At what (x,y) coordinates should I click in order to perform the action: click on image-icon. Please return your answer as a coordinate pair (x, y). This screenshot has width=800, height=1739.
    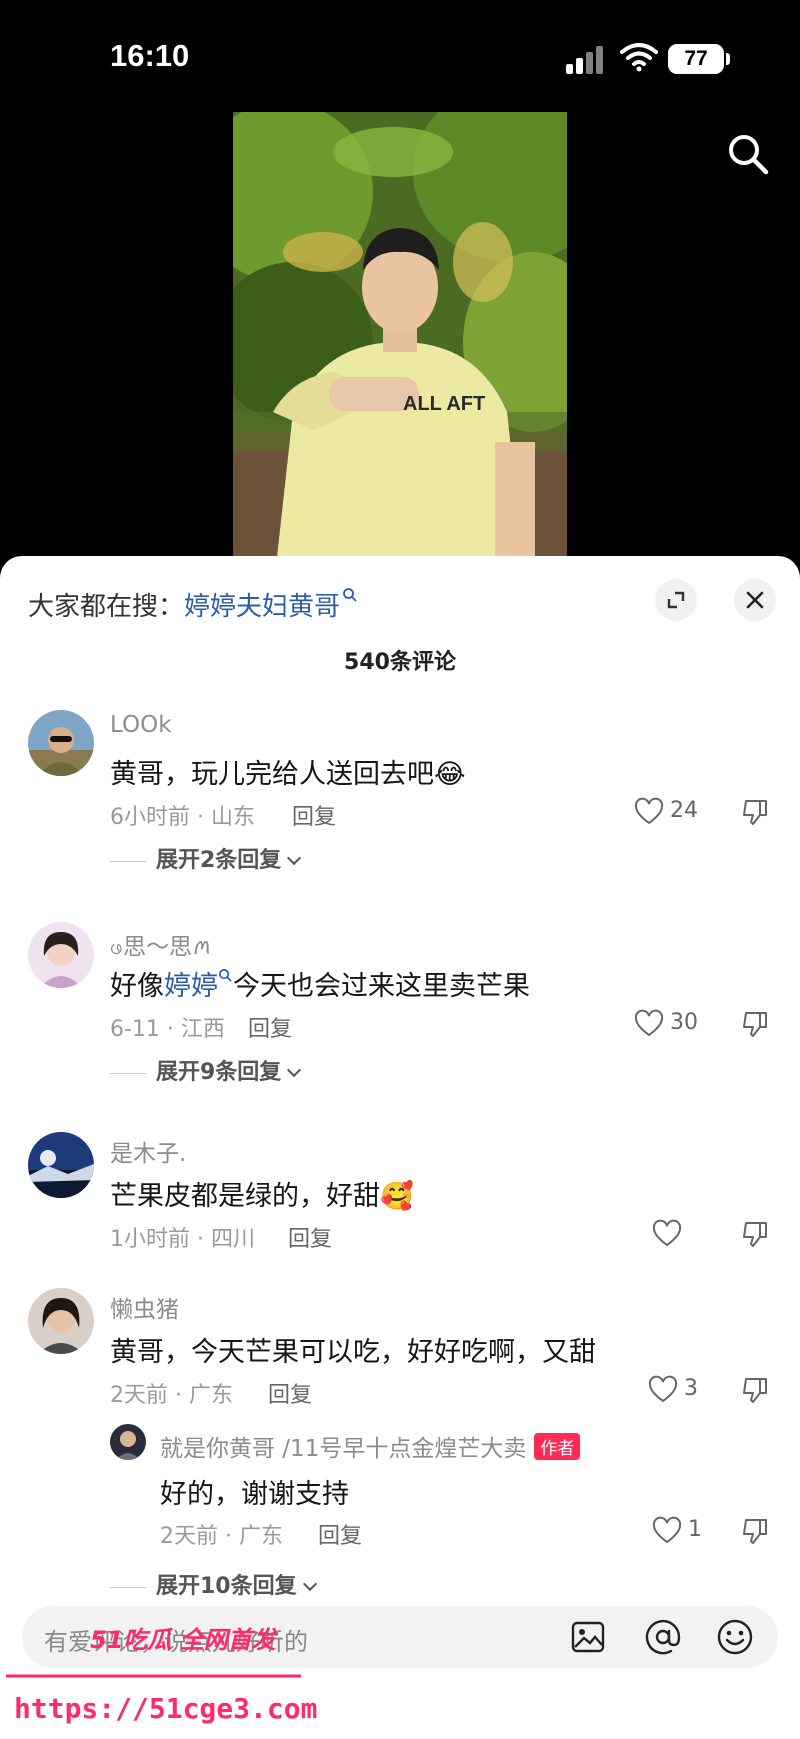
    Looking at the image, I should click on (588, 1637).